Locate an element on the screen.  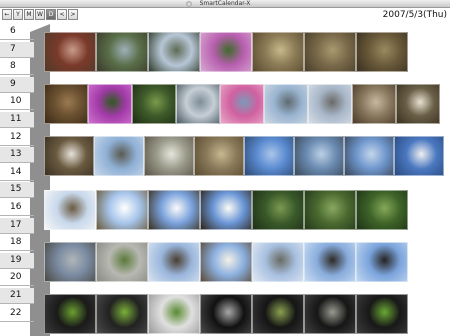
white-magnolia-1-photo is located at coordinates (122, 210).